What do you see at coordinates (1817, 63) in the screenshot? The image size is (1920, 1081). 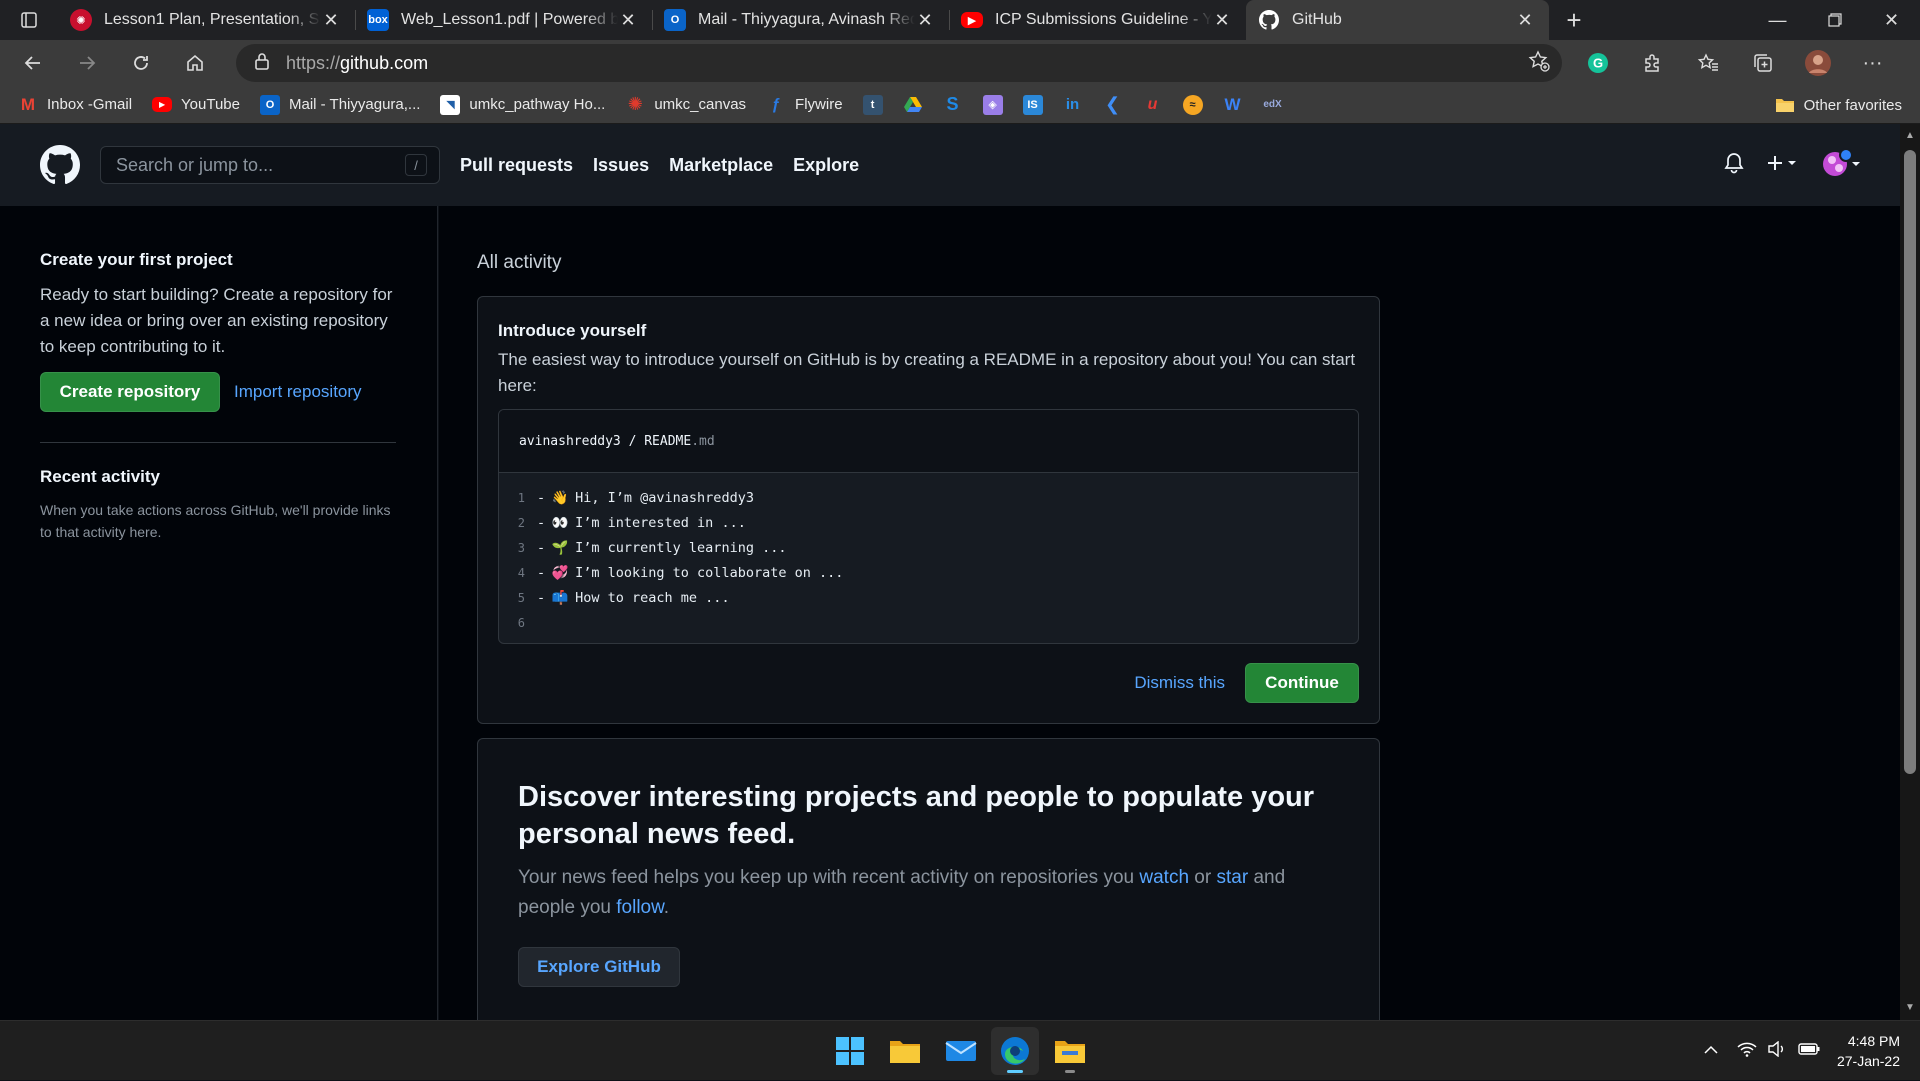 I see `profile-avatar` at bounding box center [1817, 63].